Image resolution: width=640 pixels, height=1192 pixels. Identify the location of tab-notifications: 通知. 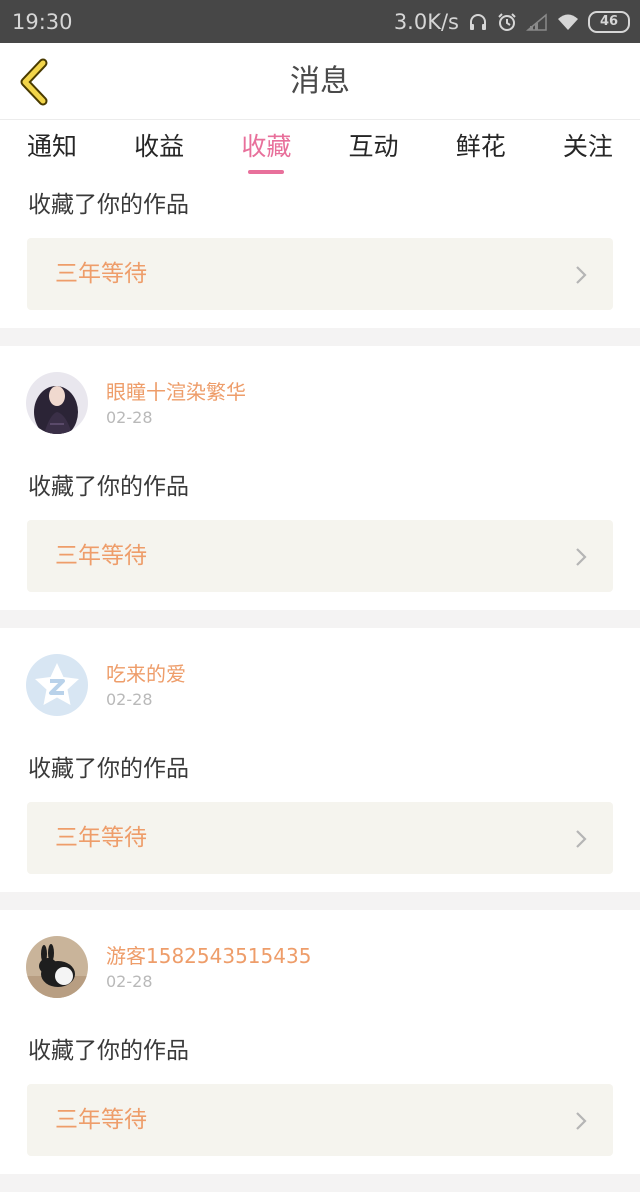
(52, 151).